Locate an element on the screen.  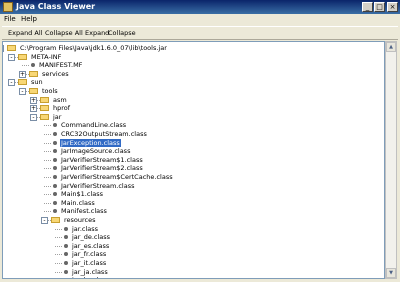
vertical-scrollbar: ▲ ▼ is located at coordinates (391, 160).